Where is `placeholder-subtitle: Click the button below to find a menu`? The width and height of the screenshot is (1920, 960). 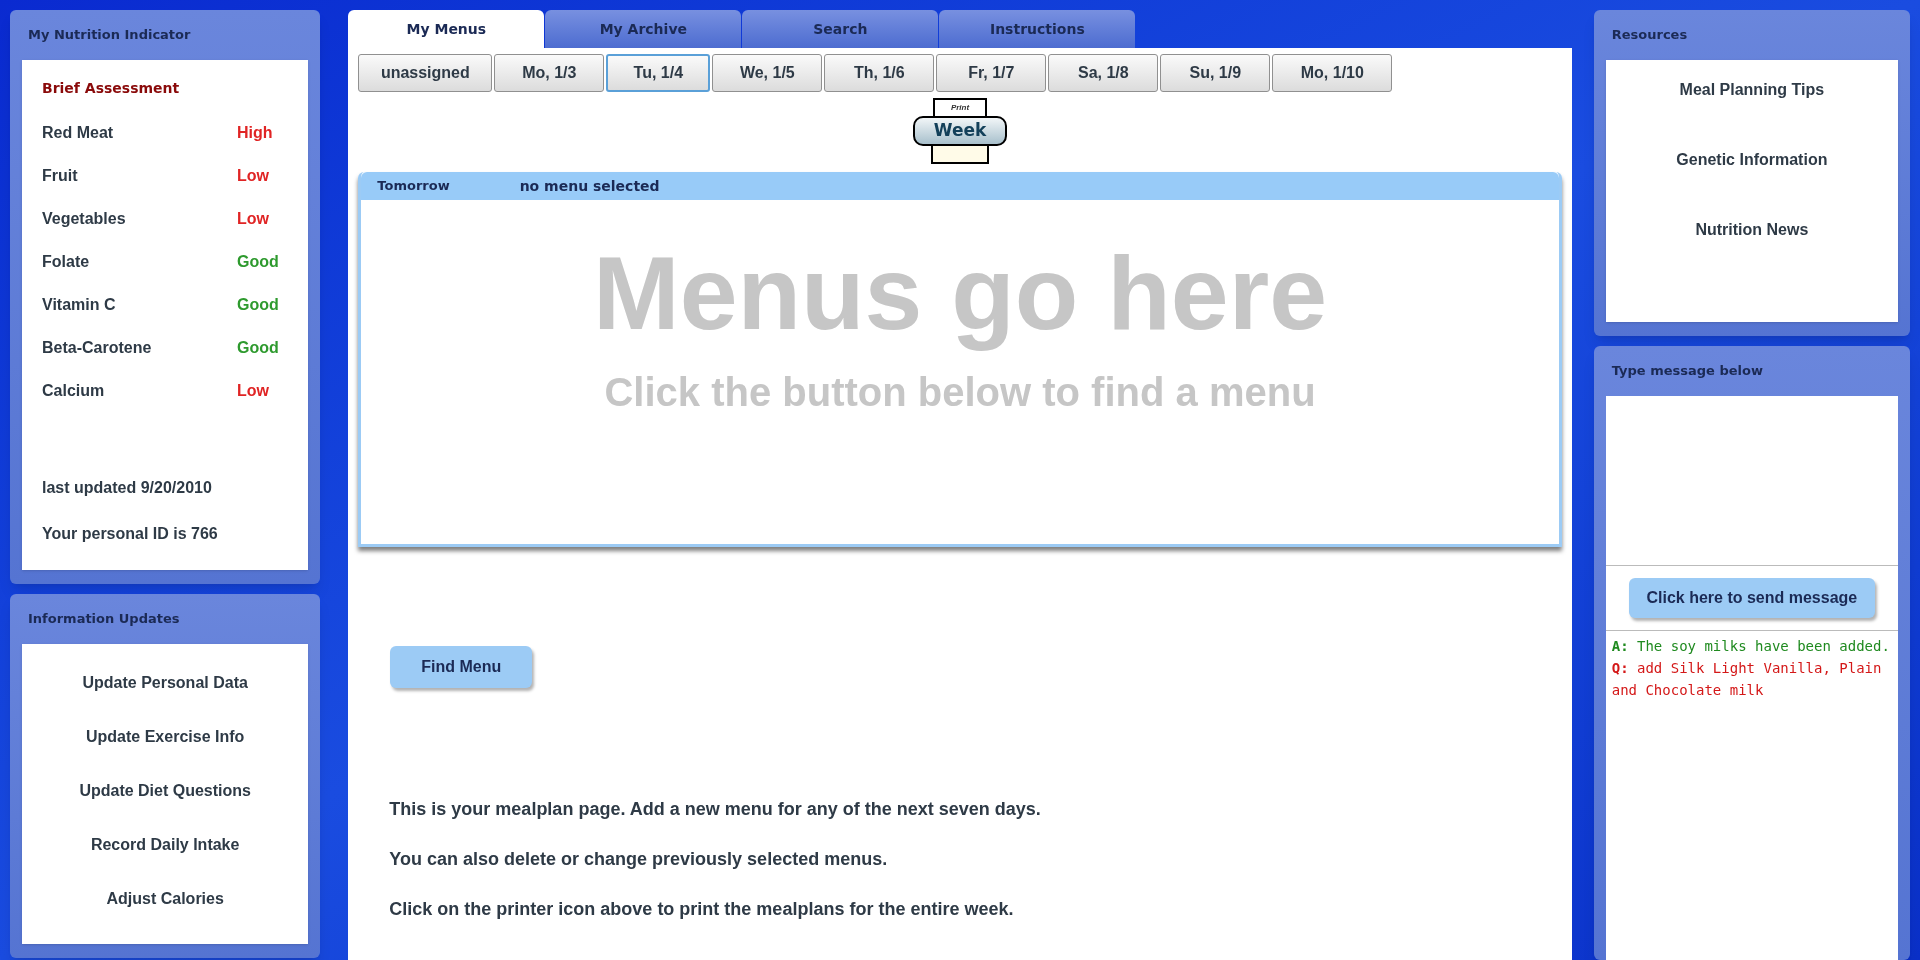
placeholder-subtitle: Click the button below to find a menu is located at coordinates (960, 392).